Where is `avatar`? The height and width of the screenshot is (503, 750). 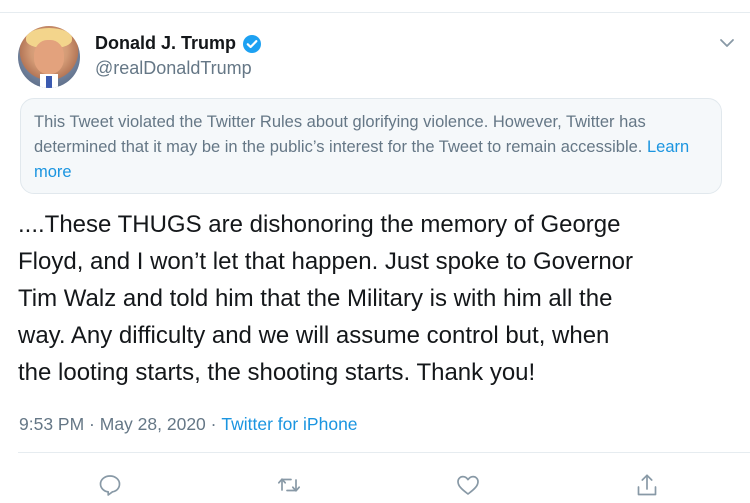 avatar is located at coordinates (49, 57).